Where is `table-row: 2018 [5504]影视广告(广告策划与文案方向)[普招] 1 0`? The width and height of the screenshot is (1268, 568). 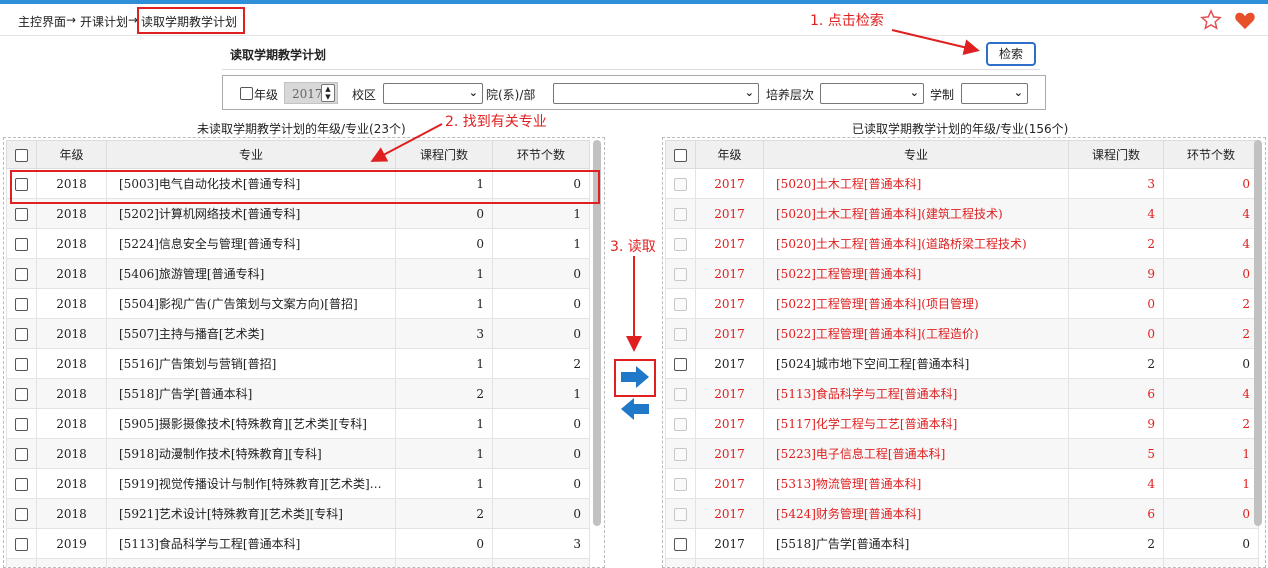 table-row: 2018 [5504]影视广告(广告策划与文案方向)[普招] 1 0 is located at coordinates (298, 303).